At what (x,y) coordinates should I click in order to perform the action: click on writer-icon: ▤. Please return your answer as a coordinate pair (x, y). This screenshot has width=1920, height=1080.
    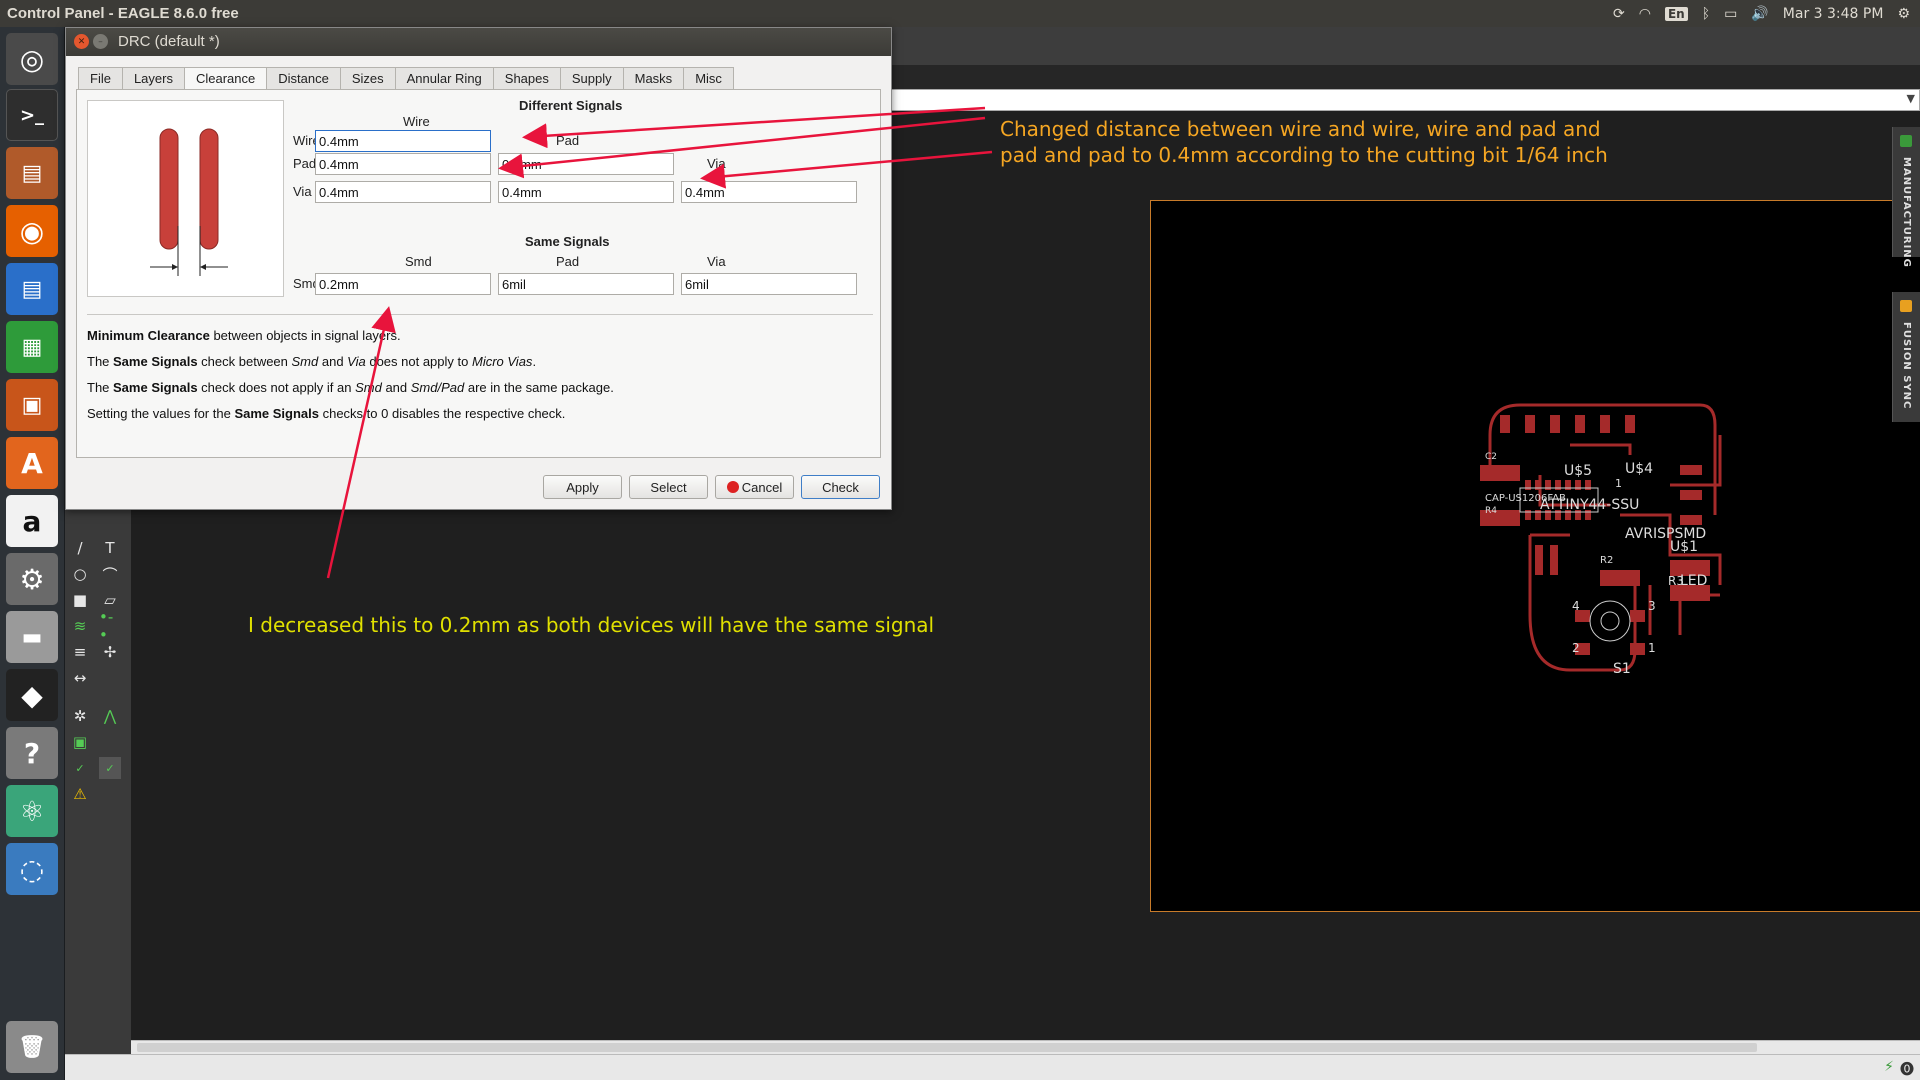
    Looking at the image, I should click on (32, 289).